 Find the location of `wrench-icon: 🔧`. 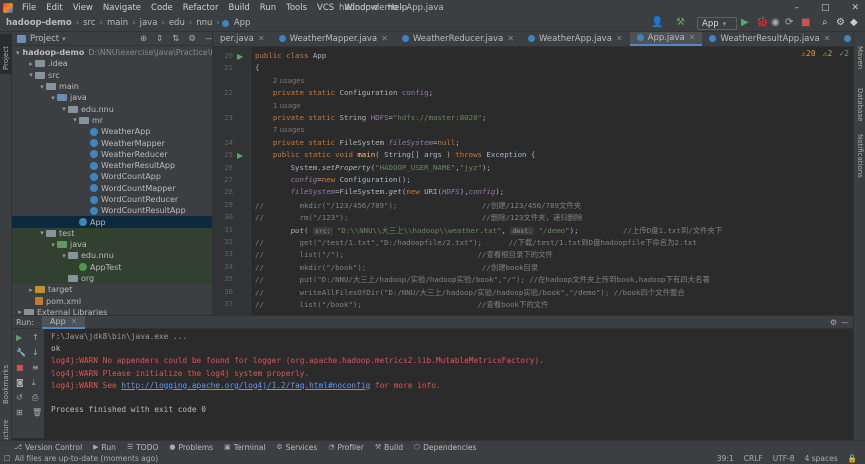

wrench-icon: 🔧 is located at coordinates (21, 352).